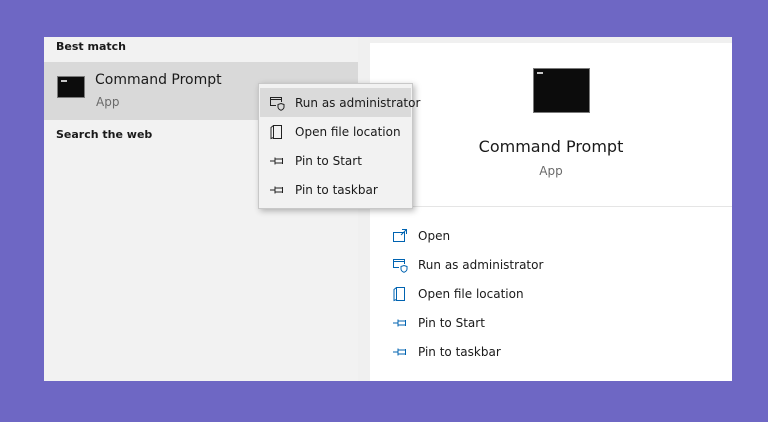 The image size is (768, 422). I want to click on action-open-file-location: Open file location, so click(467, 293).